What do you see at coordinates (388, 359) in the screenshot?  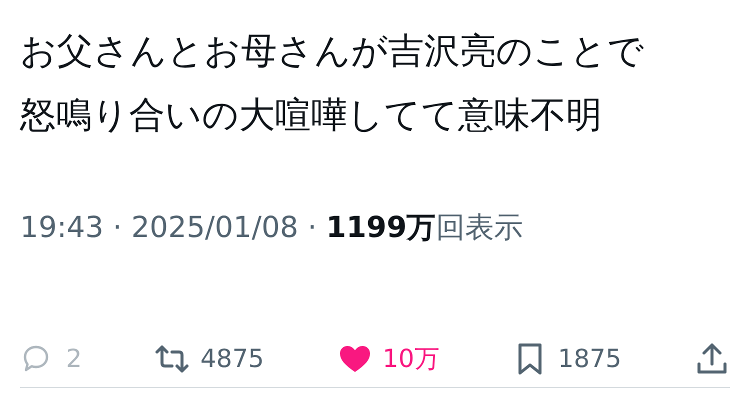 I see `like-button: 10万` at bounding box center [388, 359].